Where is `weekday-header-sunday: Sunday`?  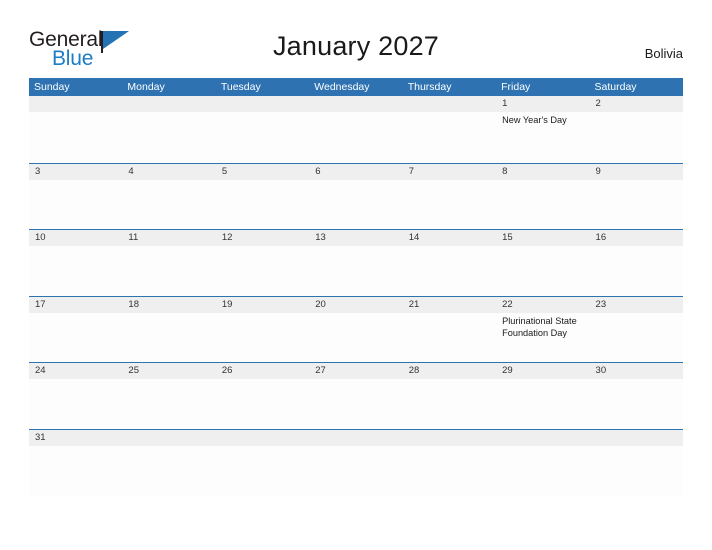
weekday-header-sunday: Sunday is located at coordinates (52, 87).